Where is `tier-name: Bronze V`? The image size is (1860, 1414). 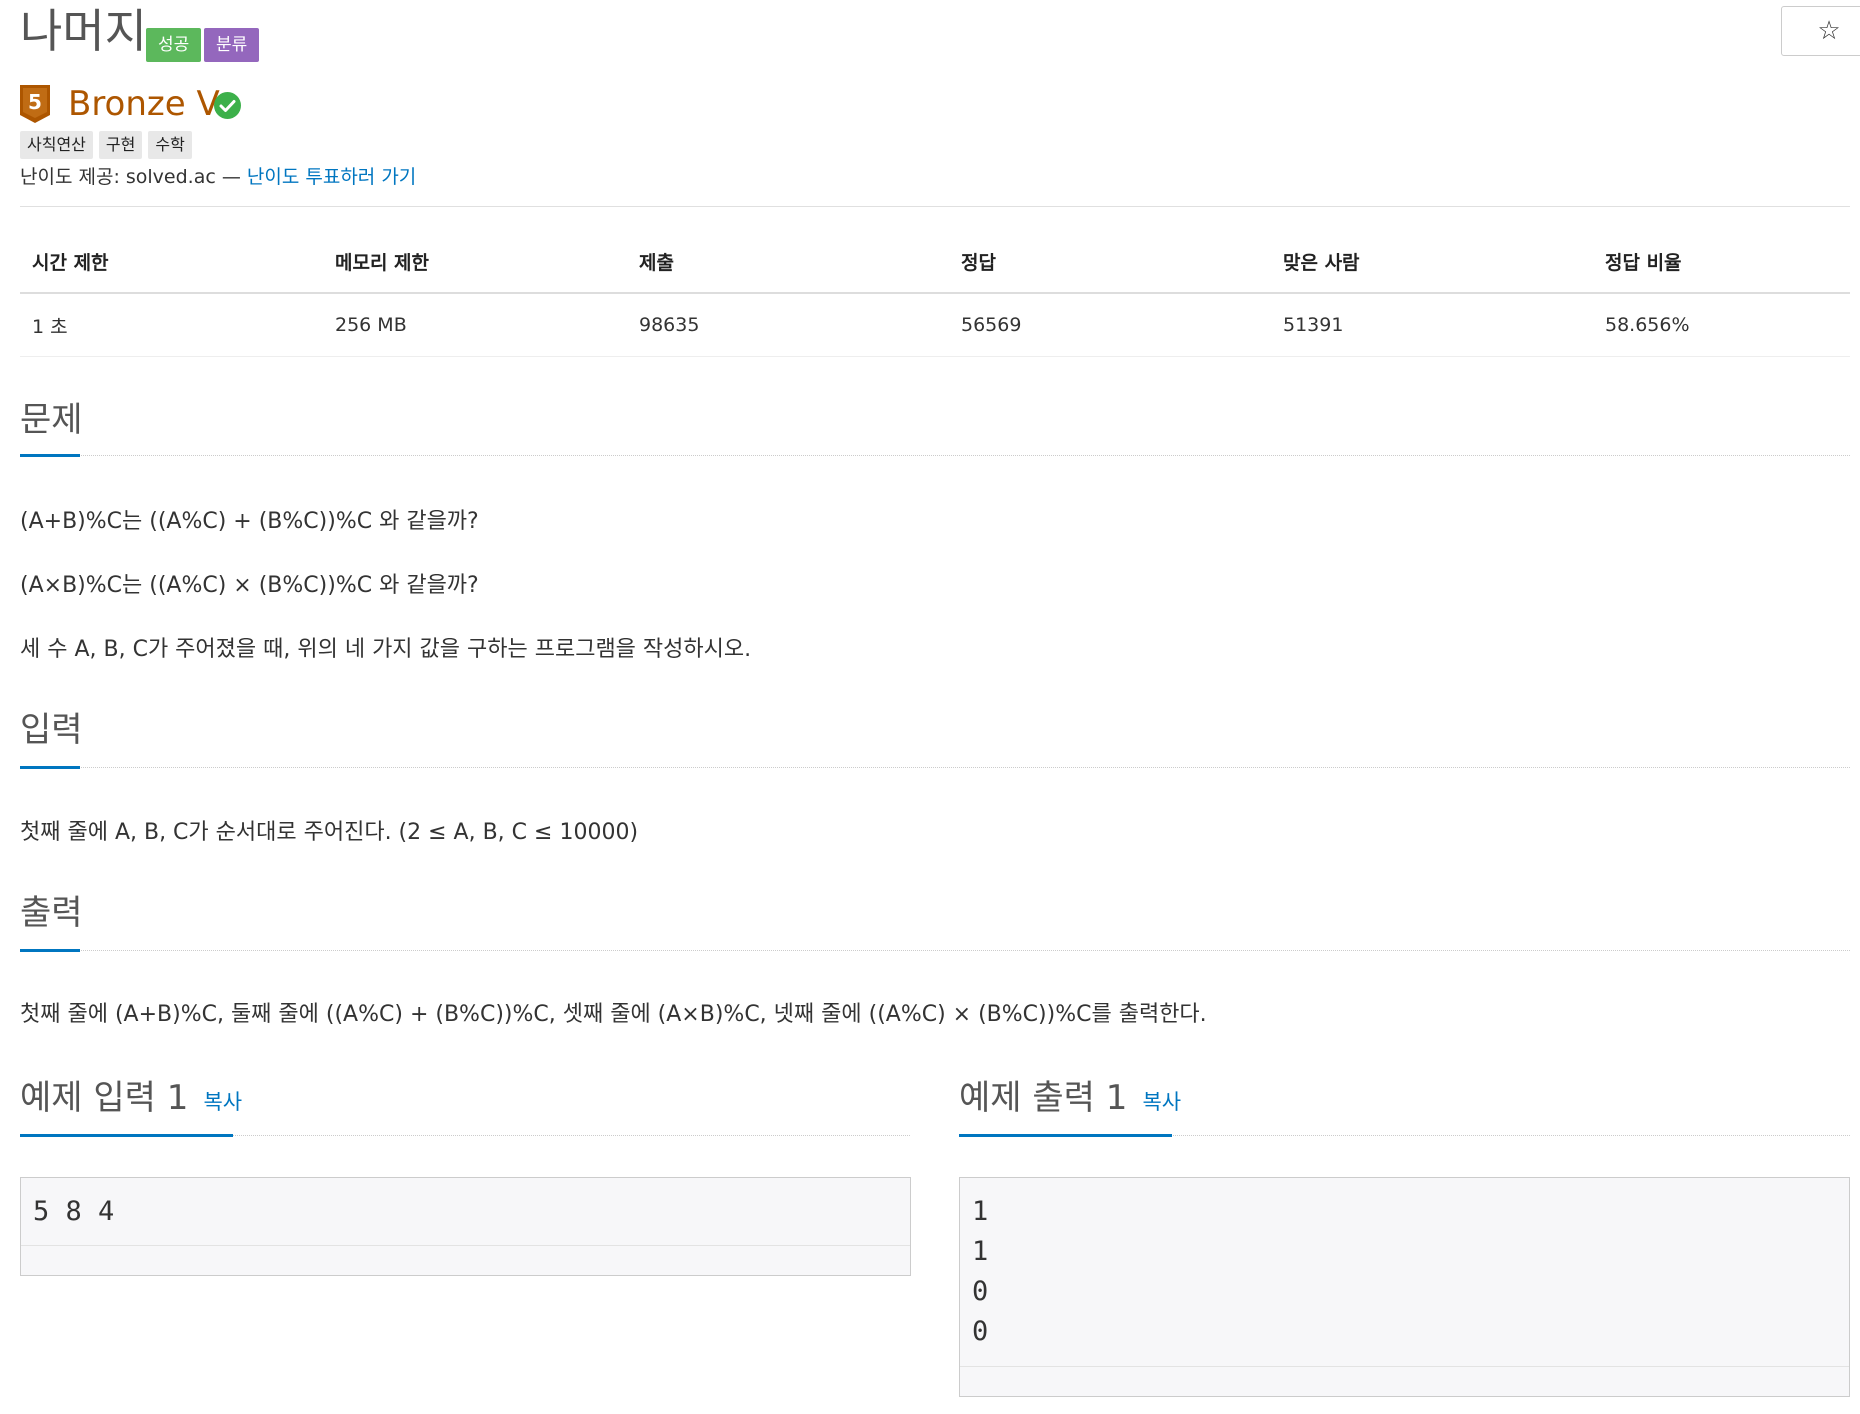 tier-name: Bronze V is located at coordinates (144, 104).